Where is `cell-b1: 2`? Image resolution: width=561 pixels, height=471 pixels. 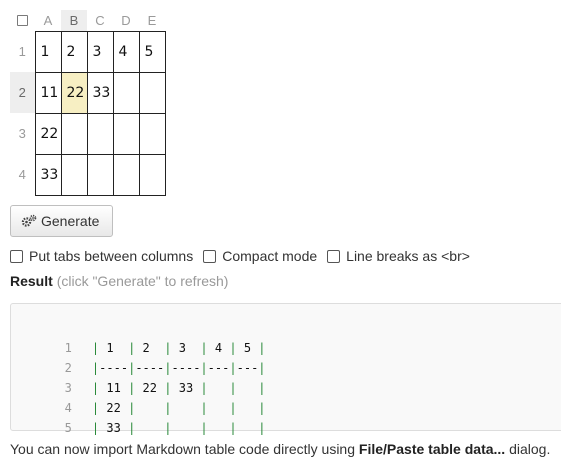 cell-b1: 2 is located at coordinates (74, 51).